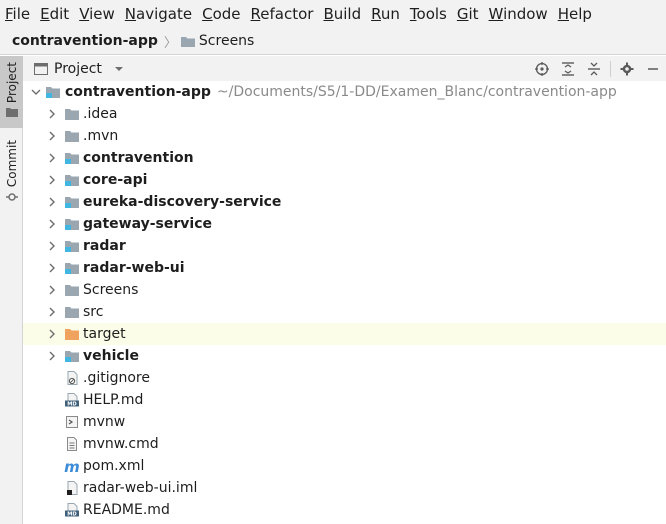  I want to click on menu-mnemonic: V, so click(84, 14).